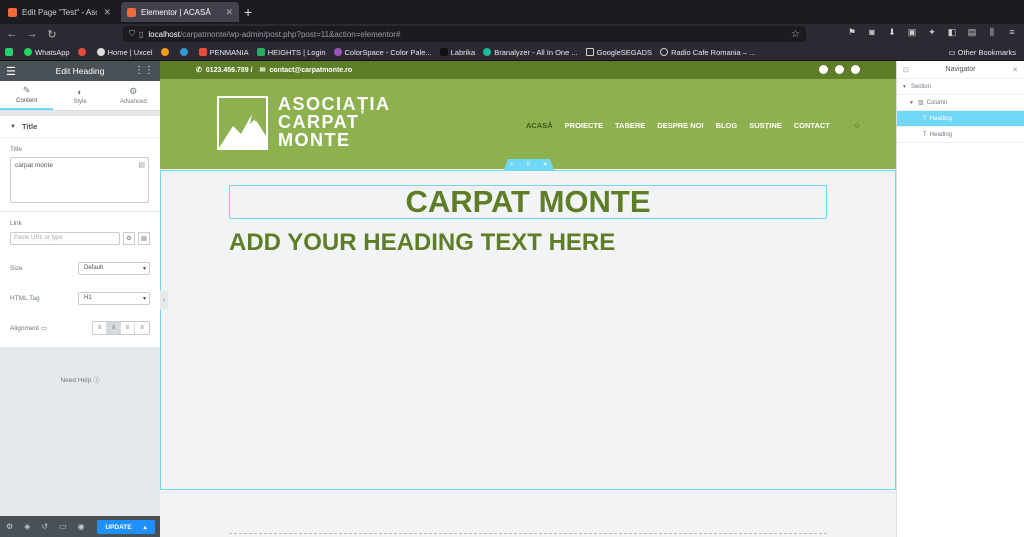 The height and width of the screenshot is (537, 1024). I want to click on menu-item-sustine: SUSȚINE, so click(765, 125).